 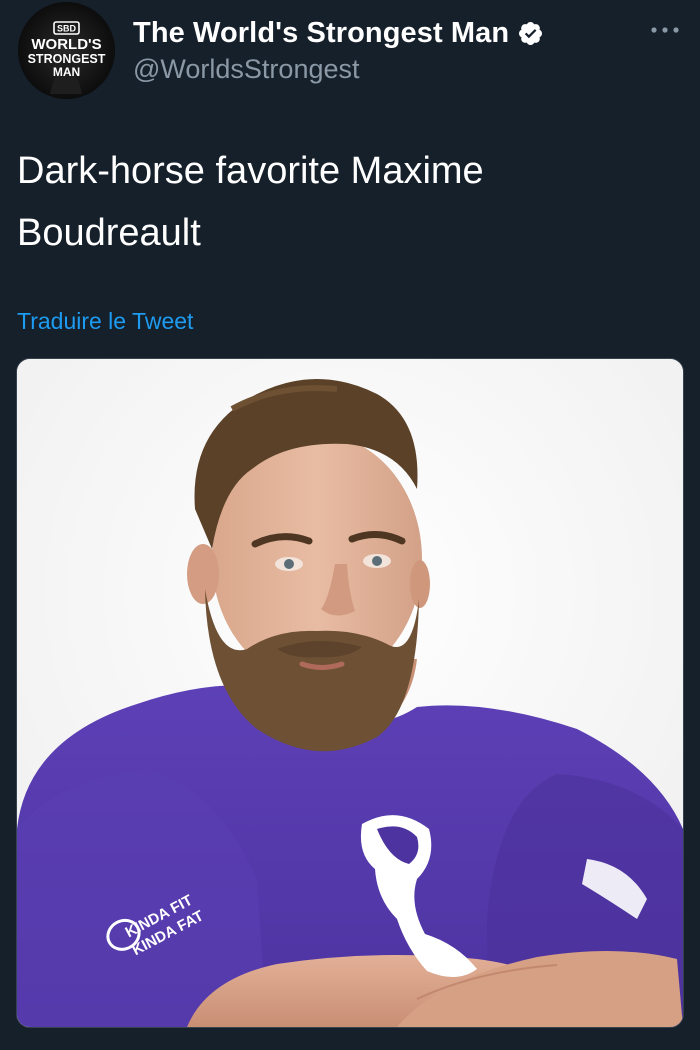 I want to click on more-options-button, so click(x=665, y=30).